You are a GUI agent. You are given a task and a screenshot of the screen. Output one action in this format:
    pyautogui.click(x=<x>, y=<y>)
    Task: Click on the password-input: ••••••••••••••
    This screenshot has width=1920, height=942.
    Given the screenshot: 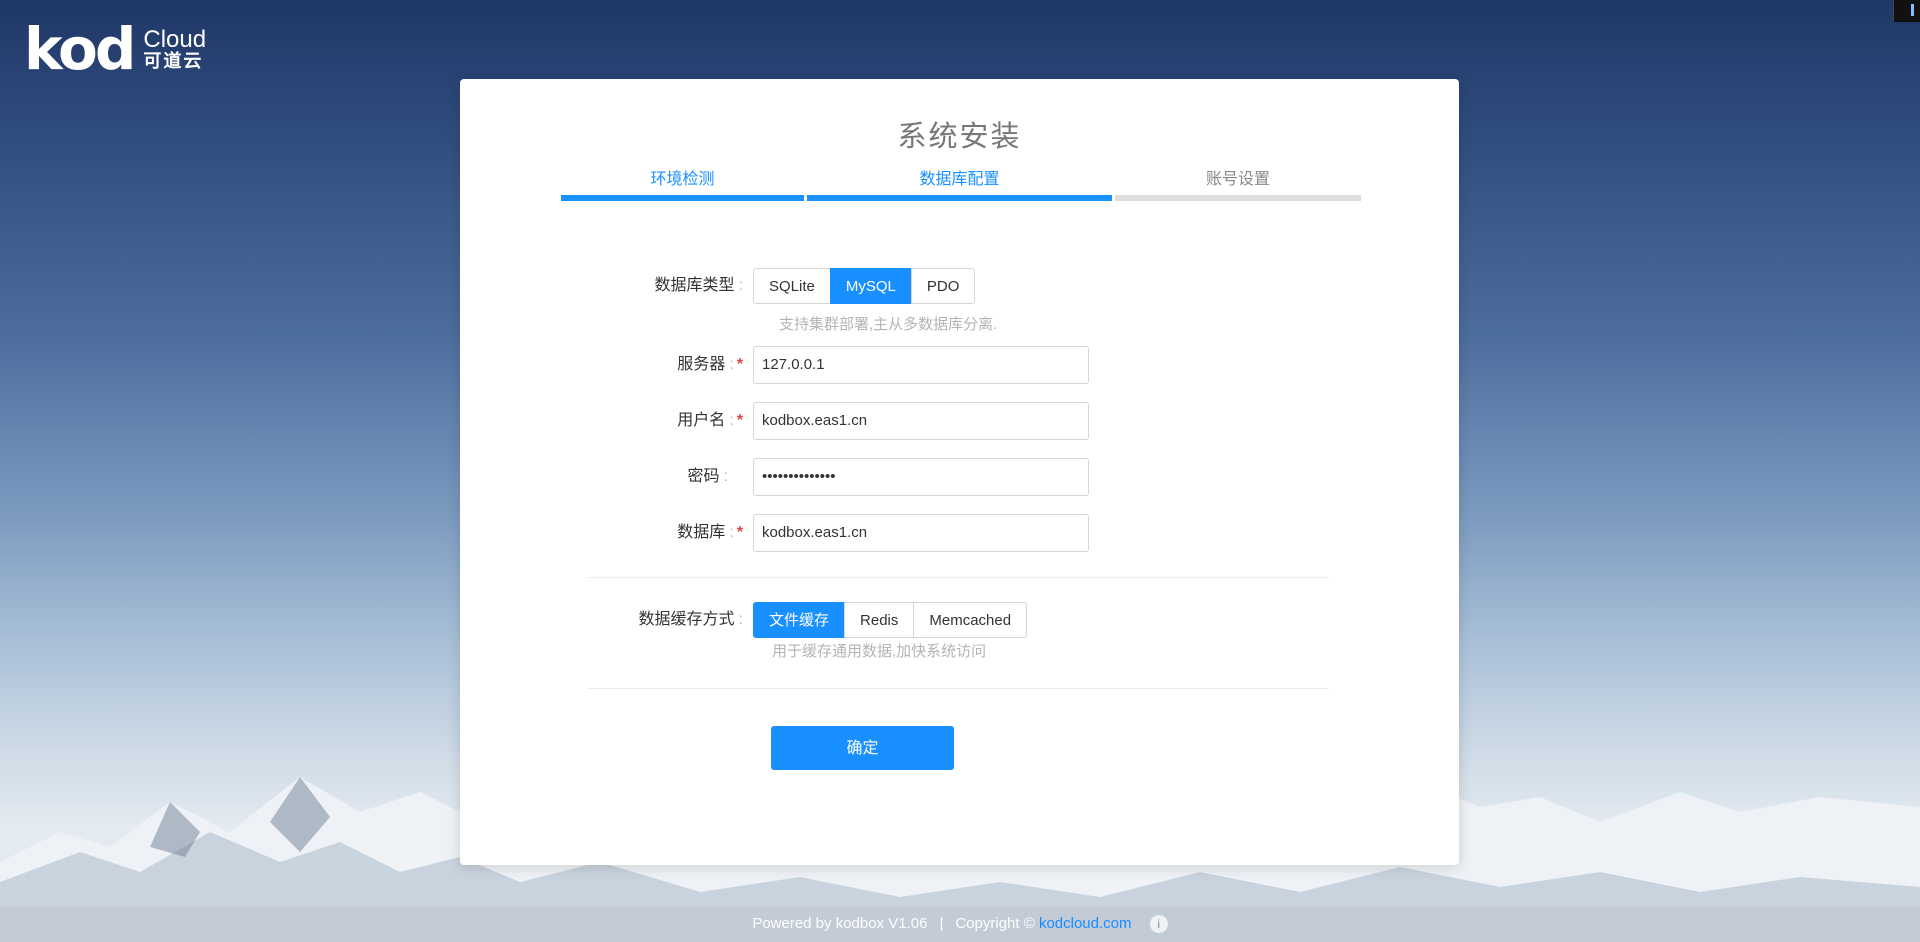 What is the action you would take?
    pyautogui.click(x=921, y=477)
    